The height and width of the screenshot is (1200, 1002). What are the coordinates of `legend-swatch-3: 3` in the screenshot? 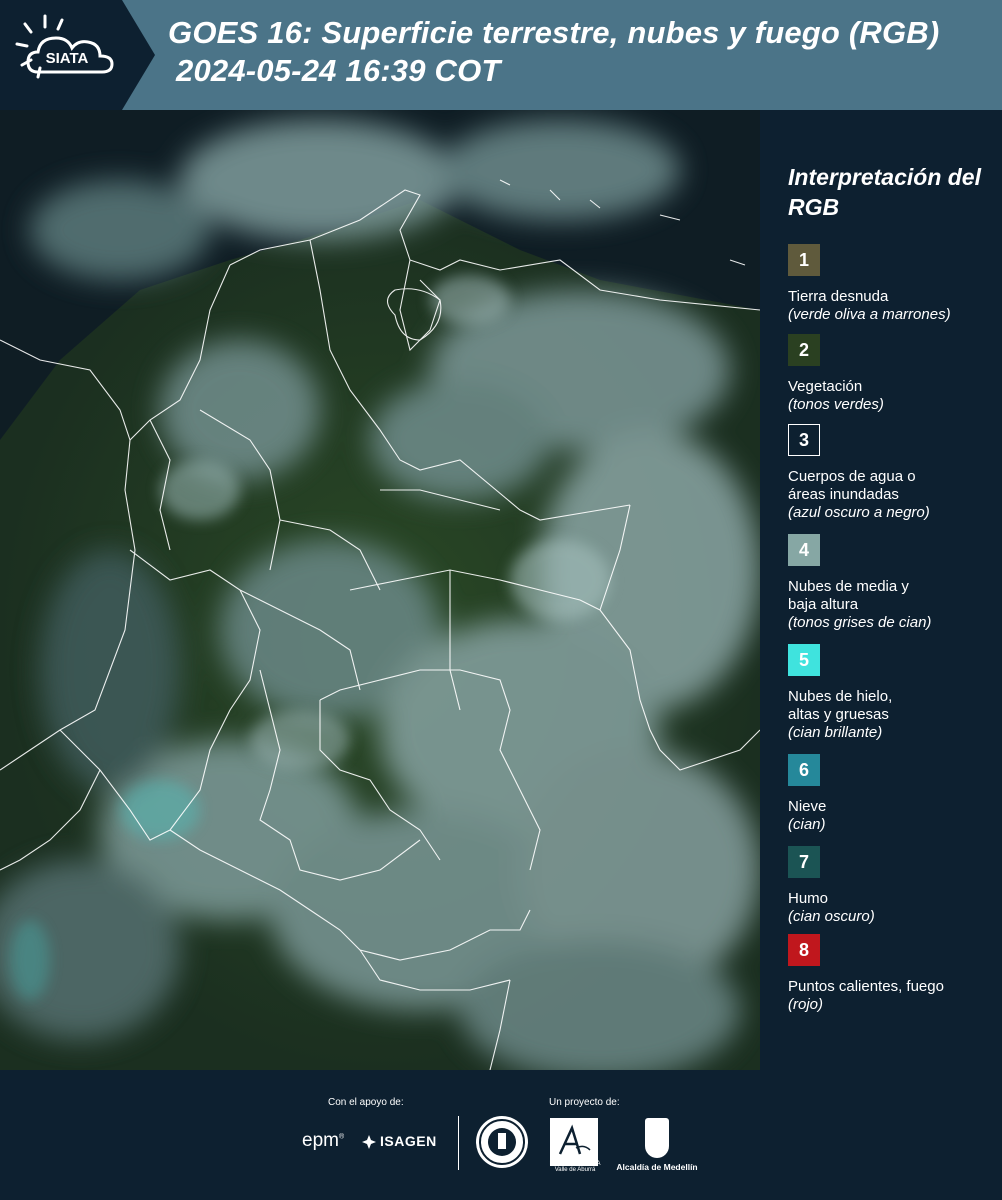 It's located at (804, 440).